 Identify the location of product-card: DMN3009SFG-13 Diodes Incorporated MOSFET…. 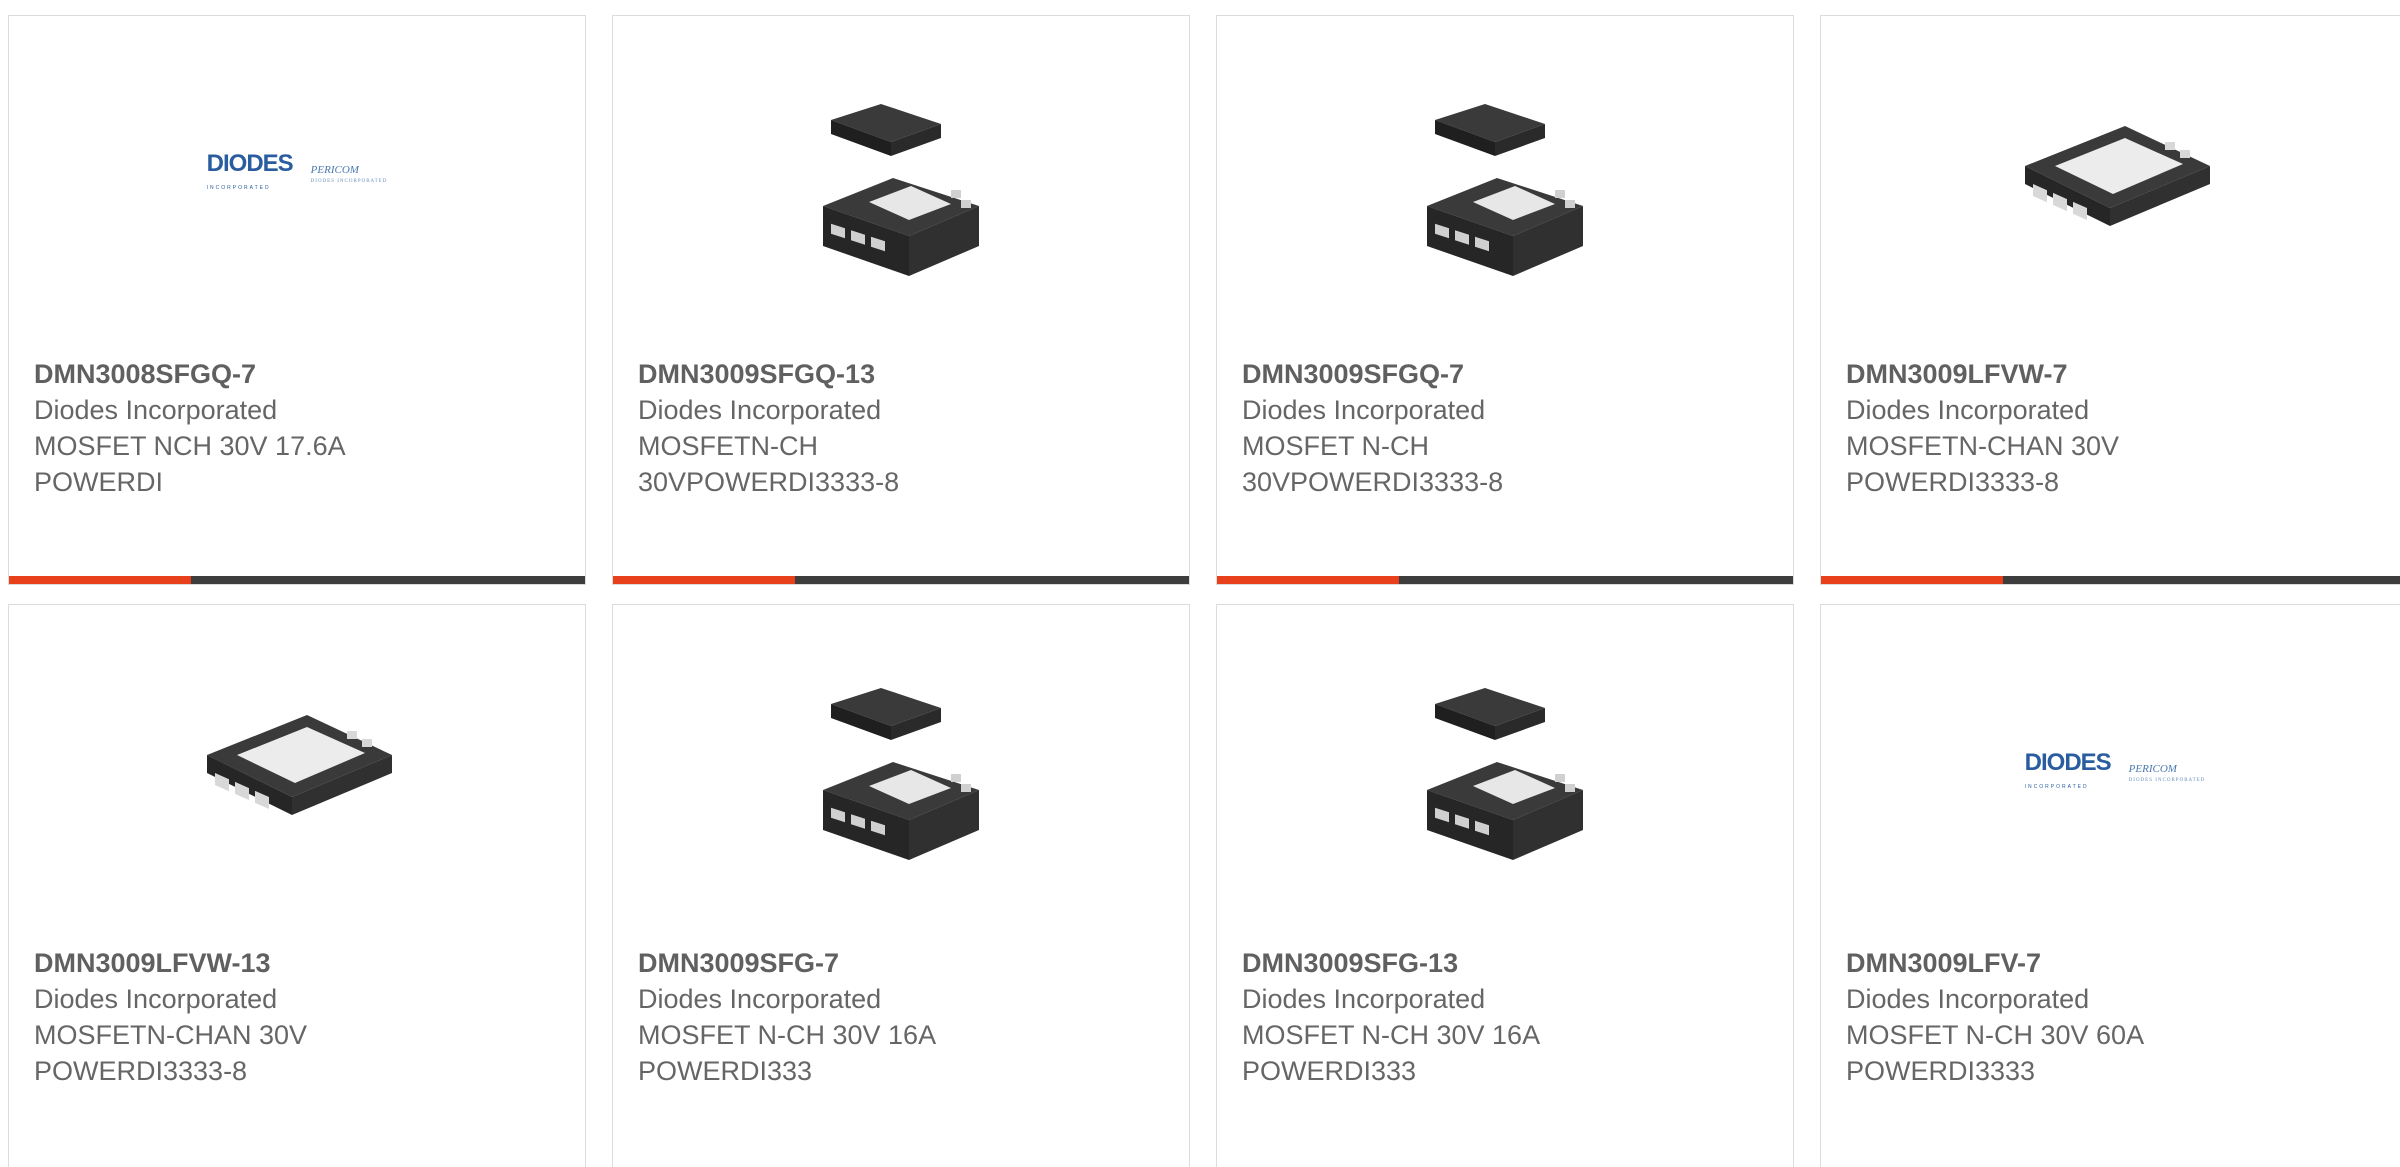
(1505, 885).